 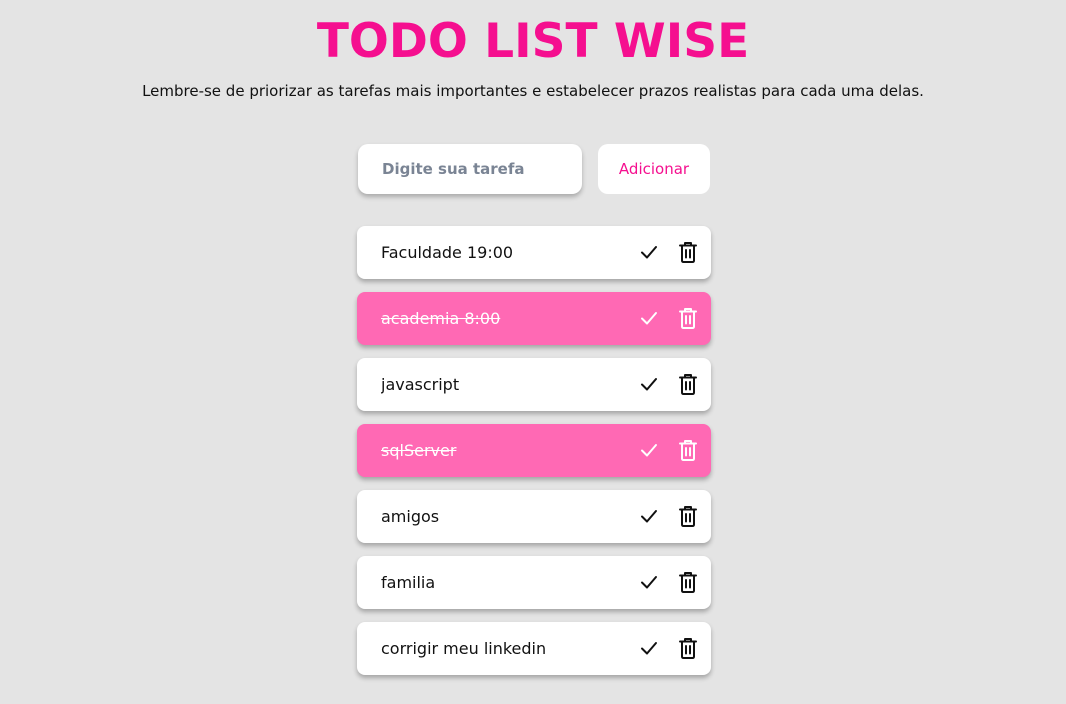 I want to click on task-text: amigos, so click(x=410, y=516).